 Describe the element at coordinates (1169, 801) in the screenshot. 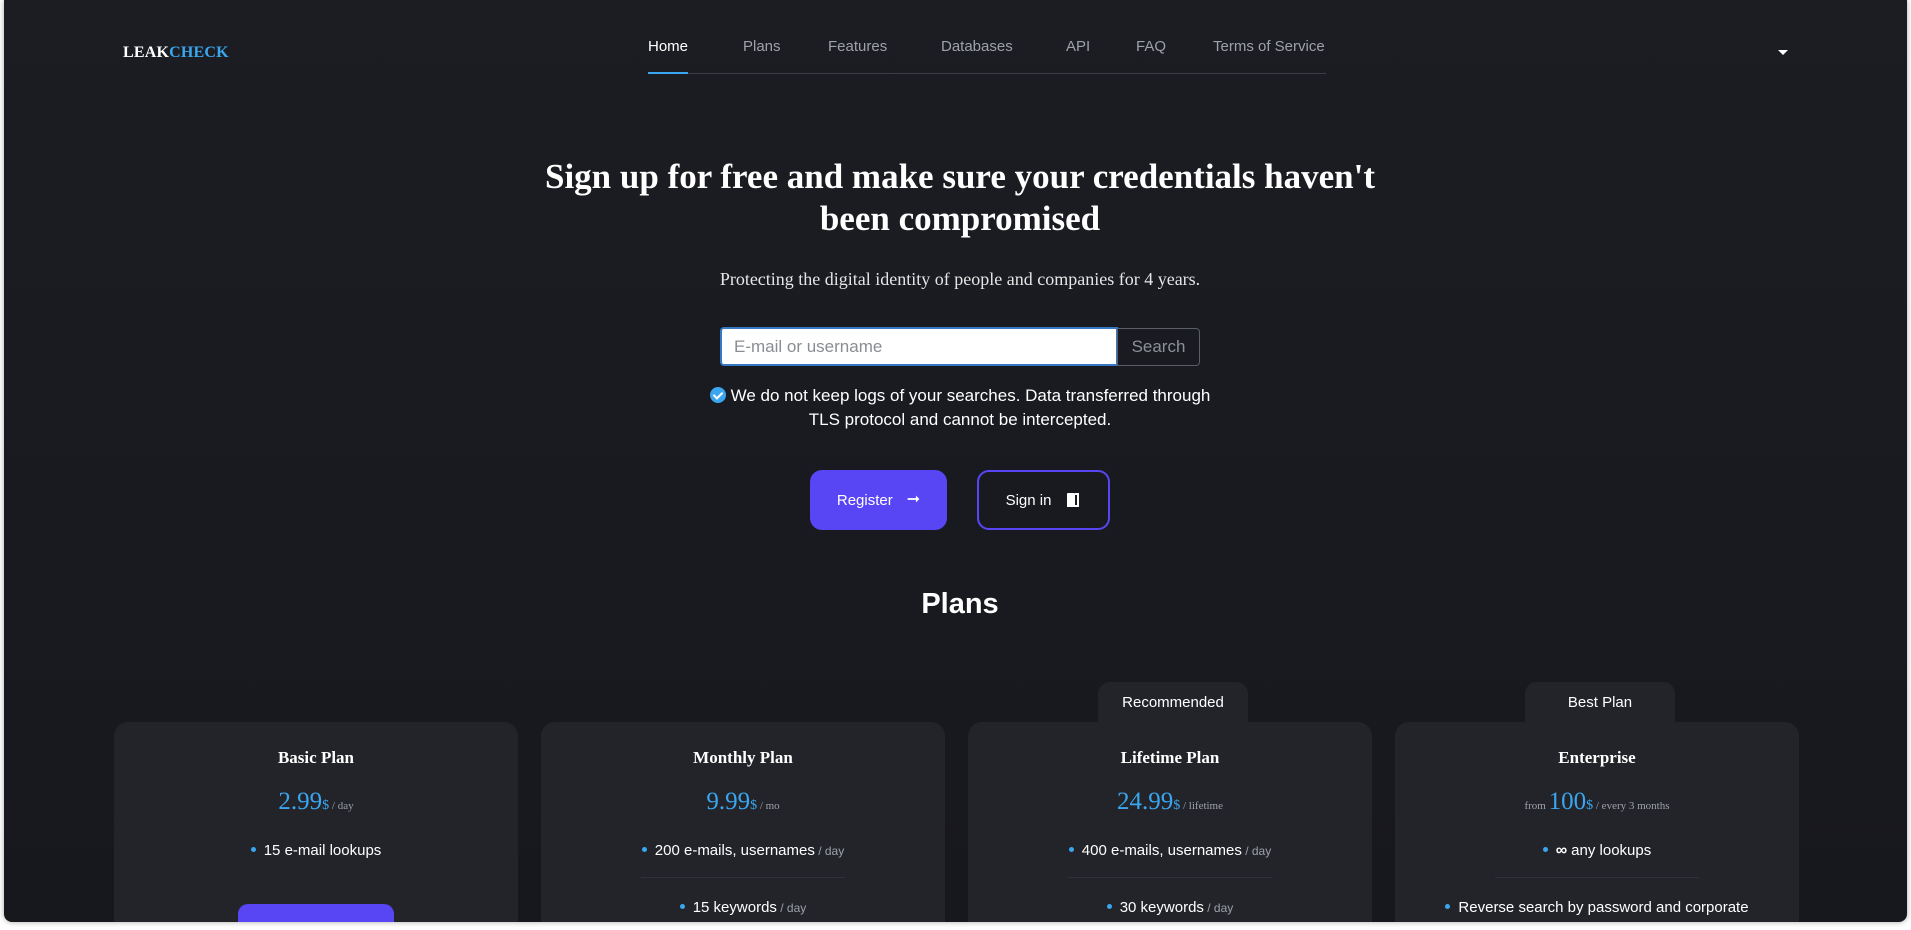

I see `plan-price: 24.99$ / lifetime` at that location.